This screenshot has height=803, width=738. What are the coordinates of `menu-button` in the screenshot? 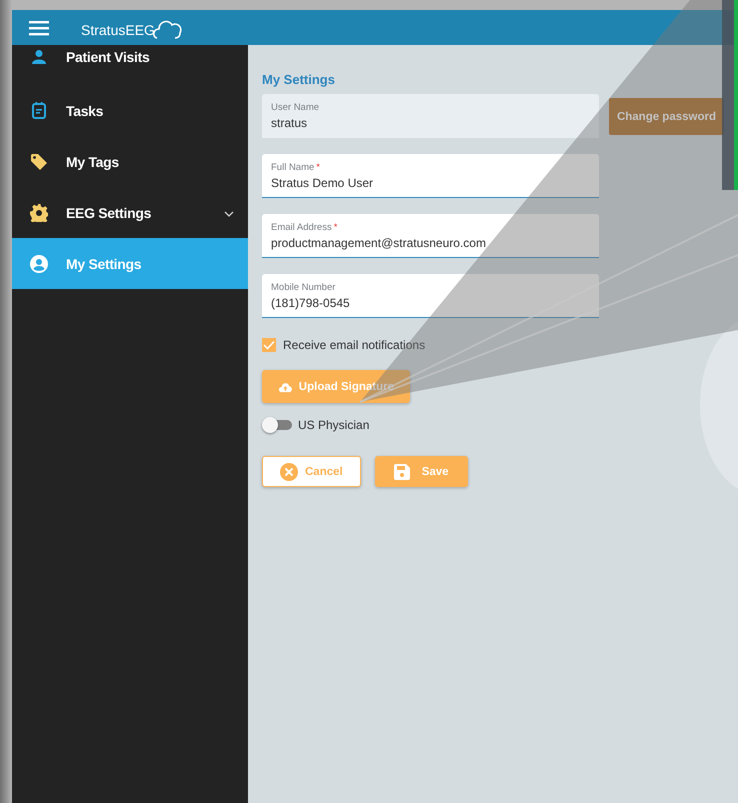 It's located at (39, 28).